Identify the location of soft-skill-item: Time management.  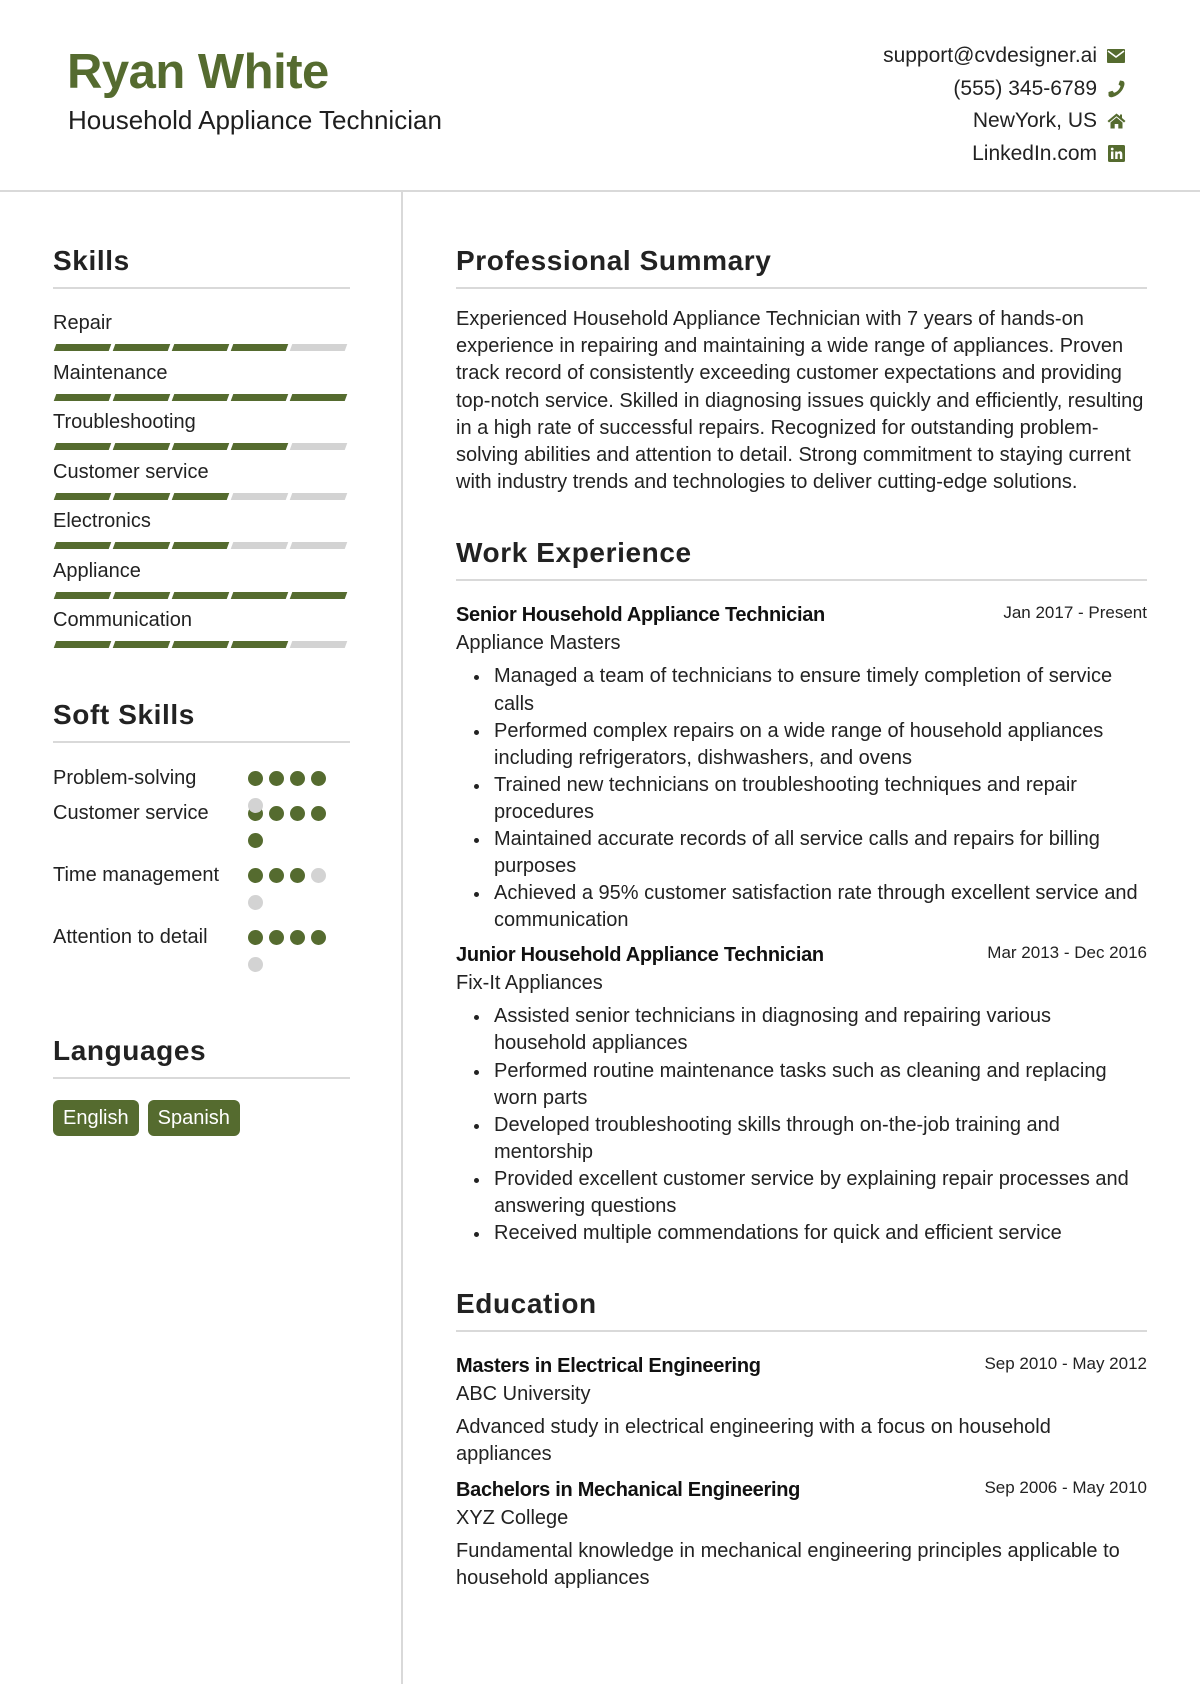
(201, 893).